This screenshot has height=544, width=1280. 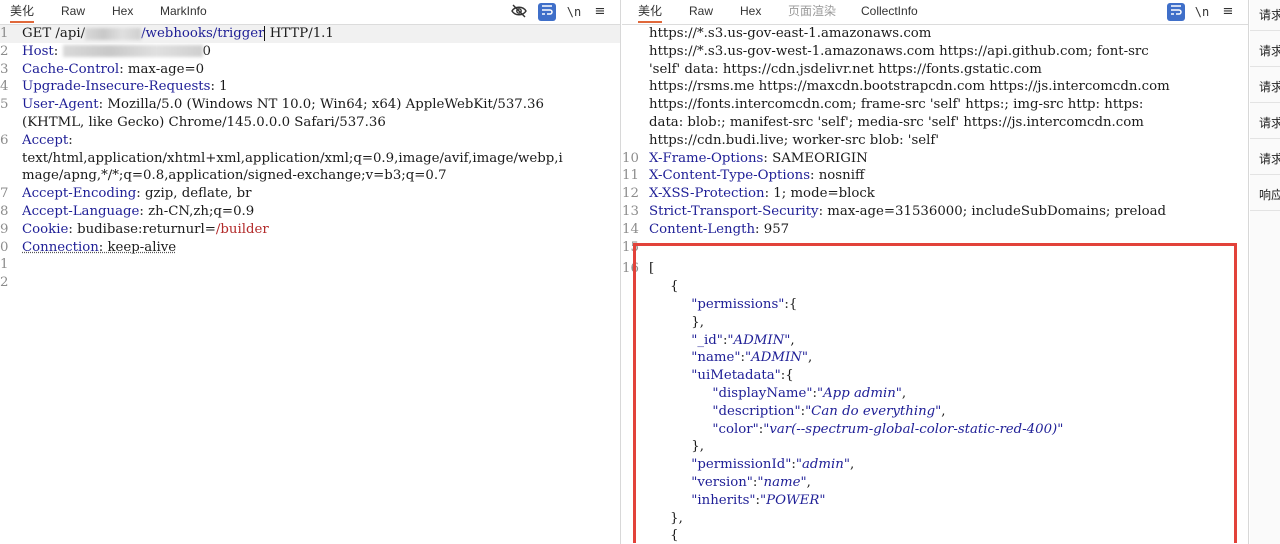 What do you see at coordinates (707, 194) in the screenshot?
I see `header-name: X-XSS-Protection` at bounding box center [707, 194].